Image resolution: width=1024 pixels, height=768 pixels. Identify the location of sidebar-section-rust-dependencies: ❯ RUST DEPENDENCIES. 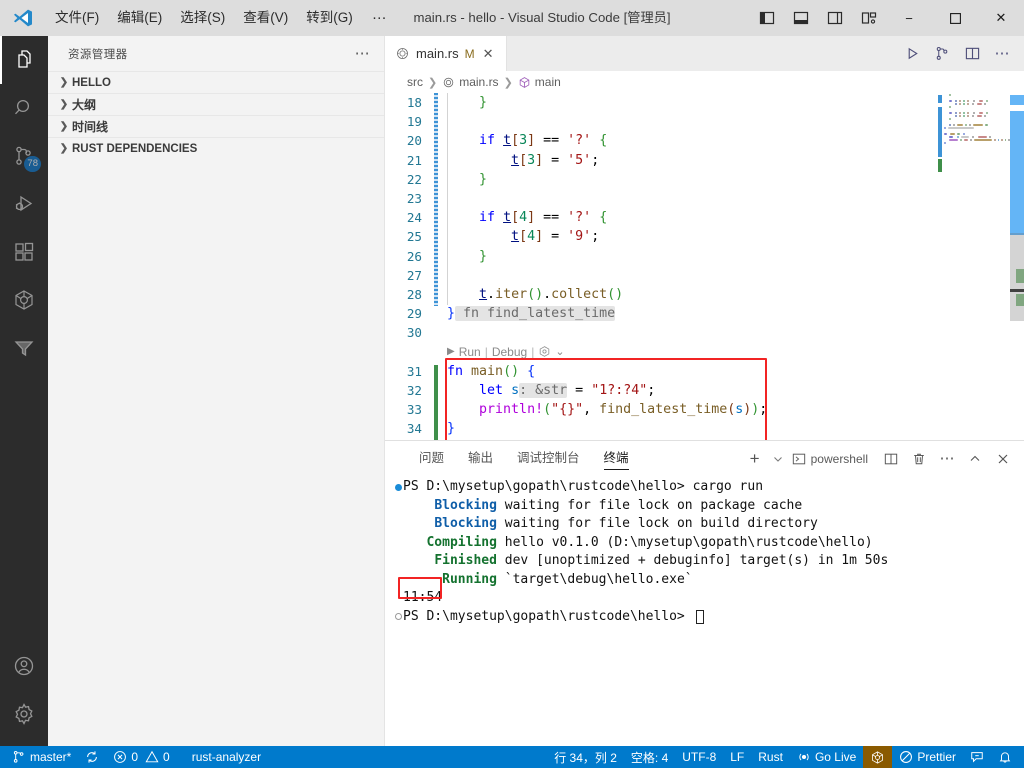
(216, 148).